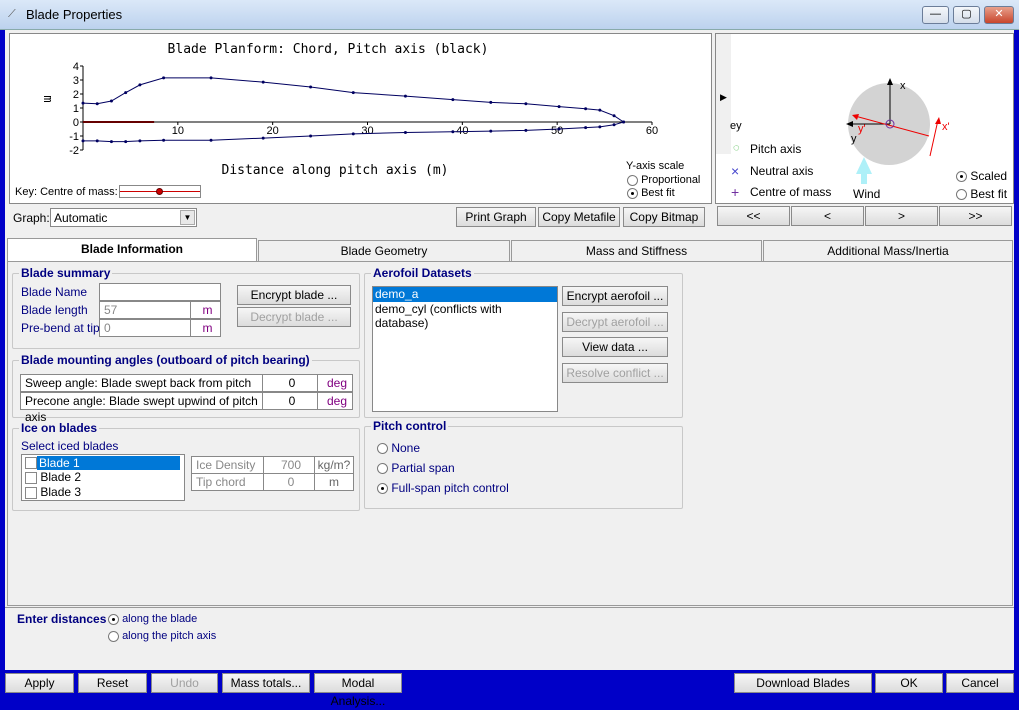 The image size is (1019, 710). What do you see at coordinates (108, 462) in the screenshot?
I see `blade-label: Blade 1` at bounding box center [108, 462].